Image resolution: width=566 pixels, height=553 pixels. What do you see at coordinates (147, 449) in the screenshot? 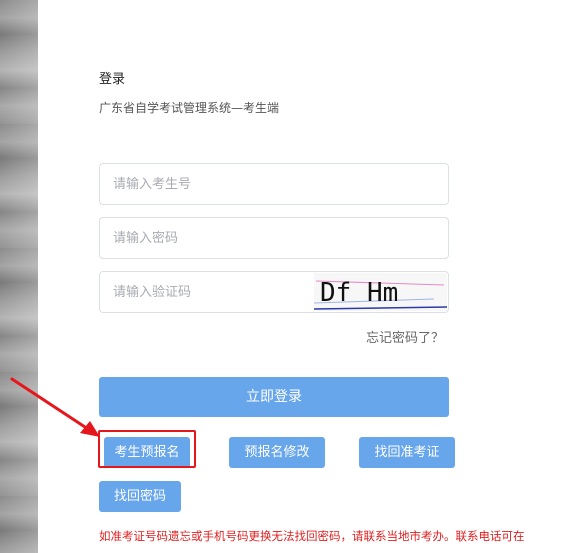
I see `red-highlight-box` at bounding box center [147, 449].